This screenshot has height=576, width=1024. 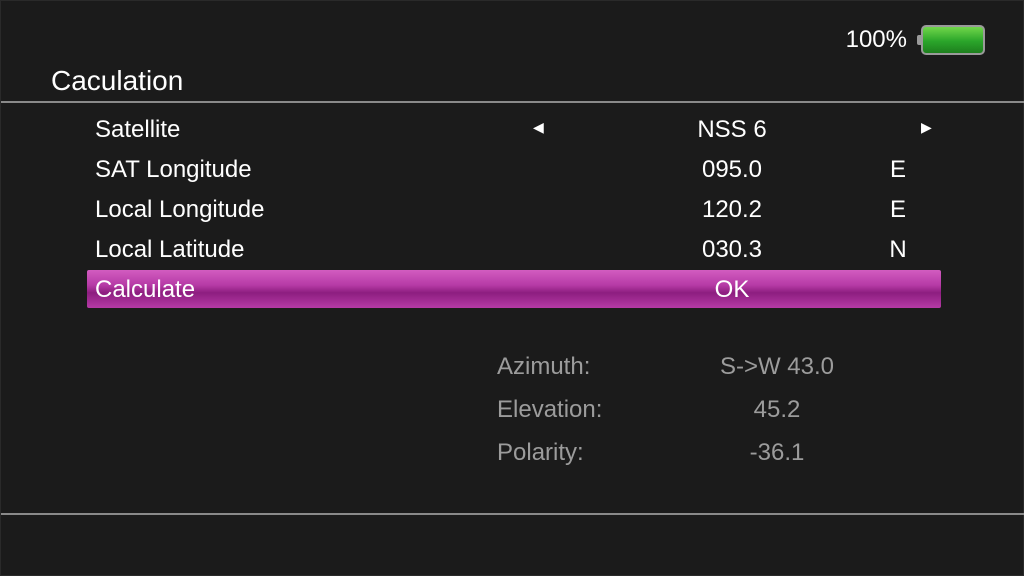 What do you see at coordinates (777, 366) in the screenshot?
I see `azimuth-value: S->W 43.0` at bounding box center [777, 366].